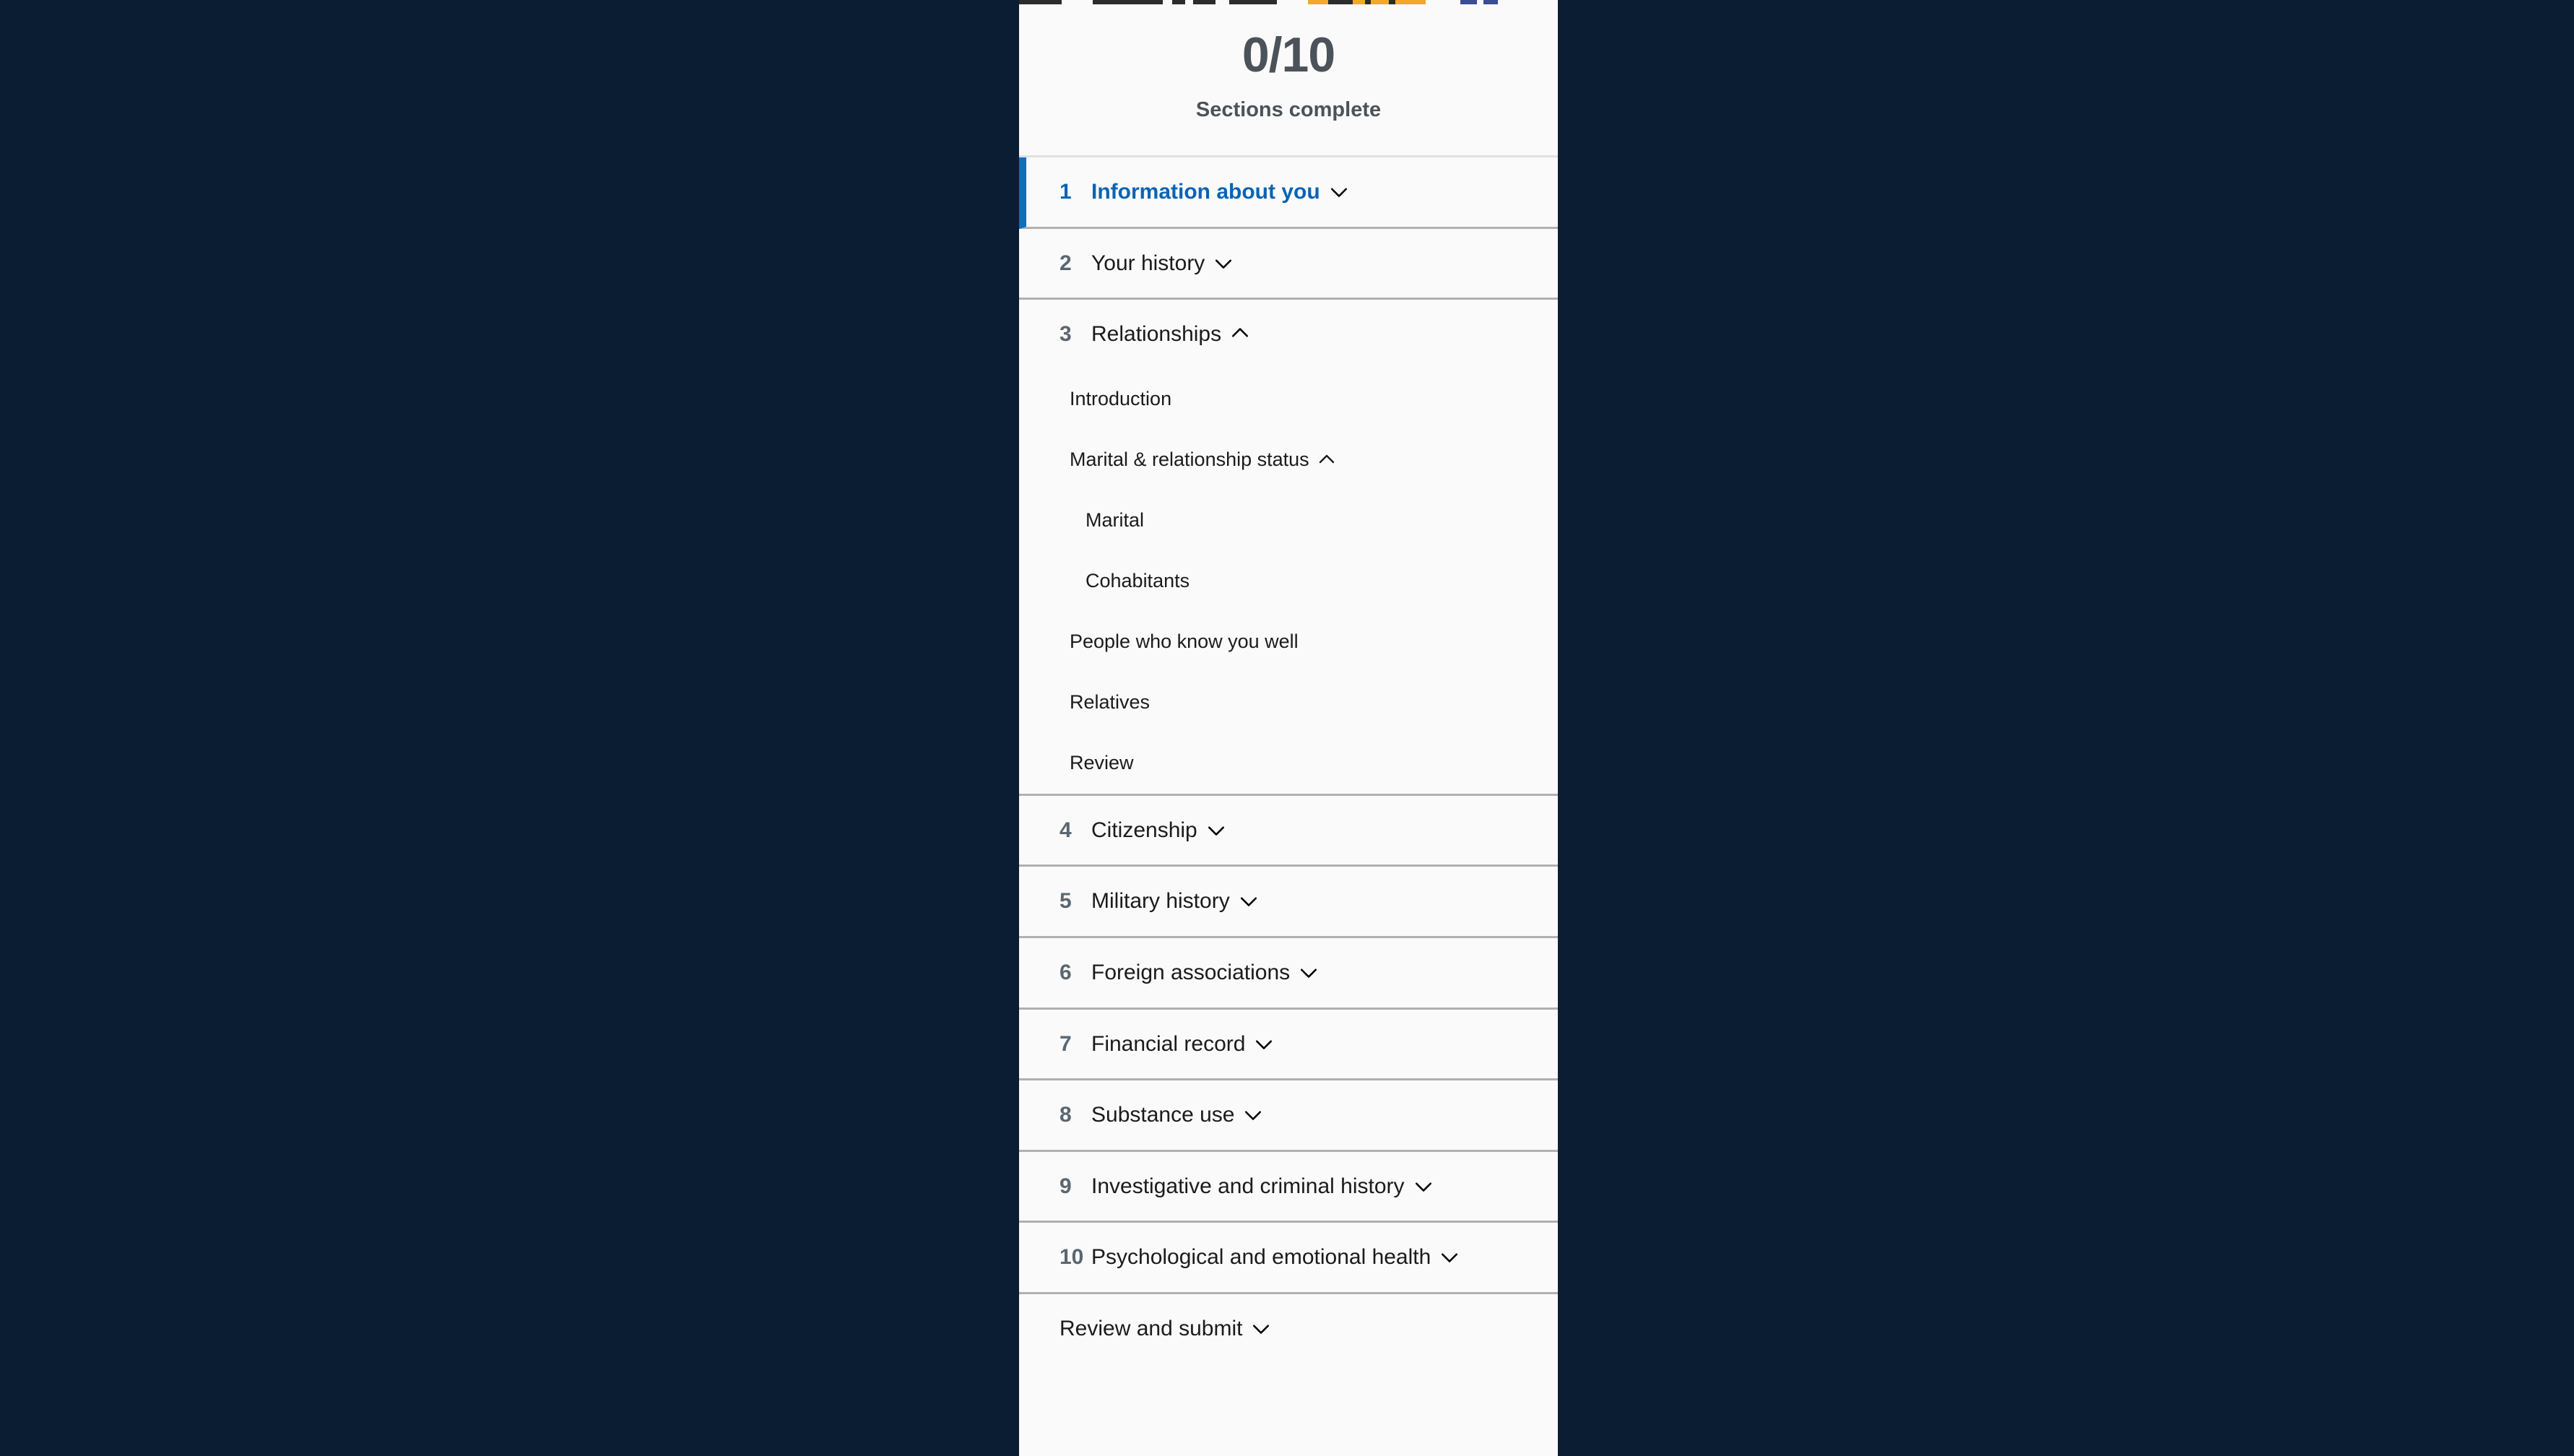 Image resolution: width=2574 pixels, height=1456 pixels. I want to click on chapter-title-wrap: Your history, so click(1162, 263).